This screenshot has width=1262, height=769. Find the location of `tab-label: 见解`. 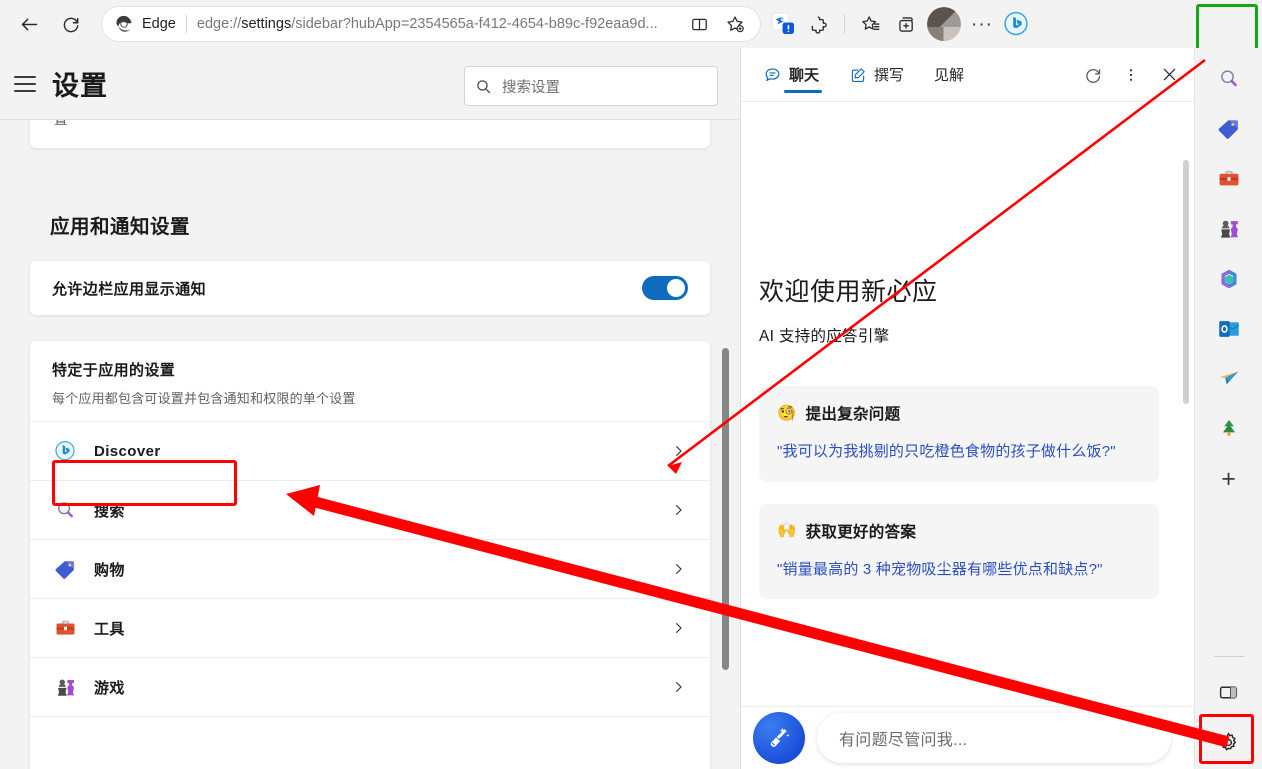

tab-label: 见解 is located at coordinates (949, 75).